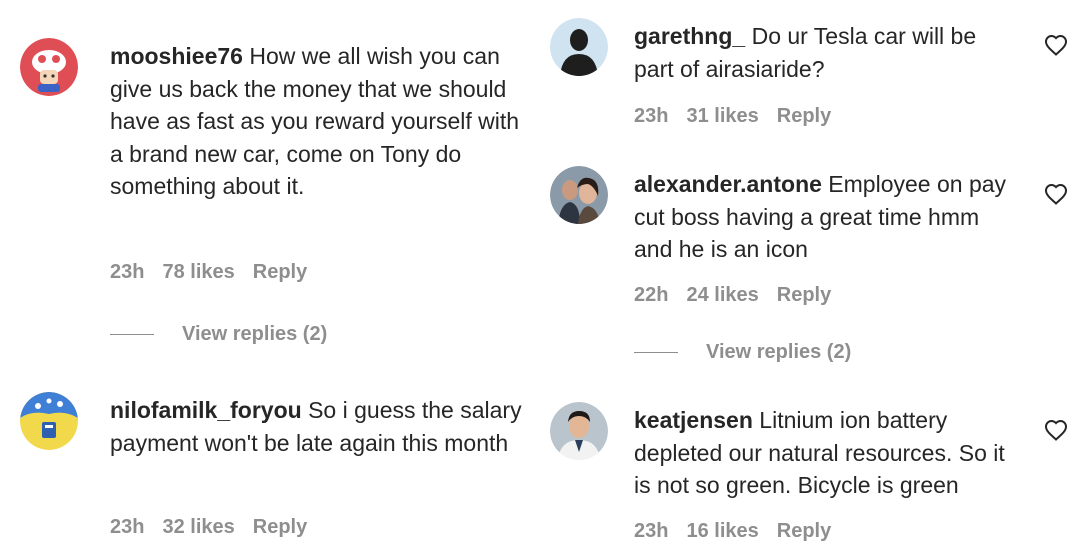 This screenshot has width=1080, height=552. Describe the element at coordinates (206, 410) in the screenshot. I see `comment-username: nilofamilk_foryou` at that location.